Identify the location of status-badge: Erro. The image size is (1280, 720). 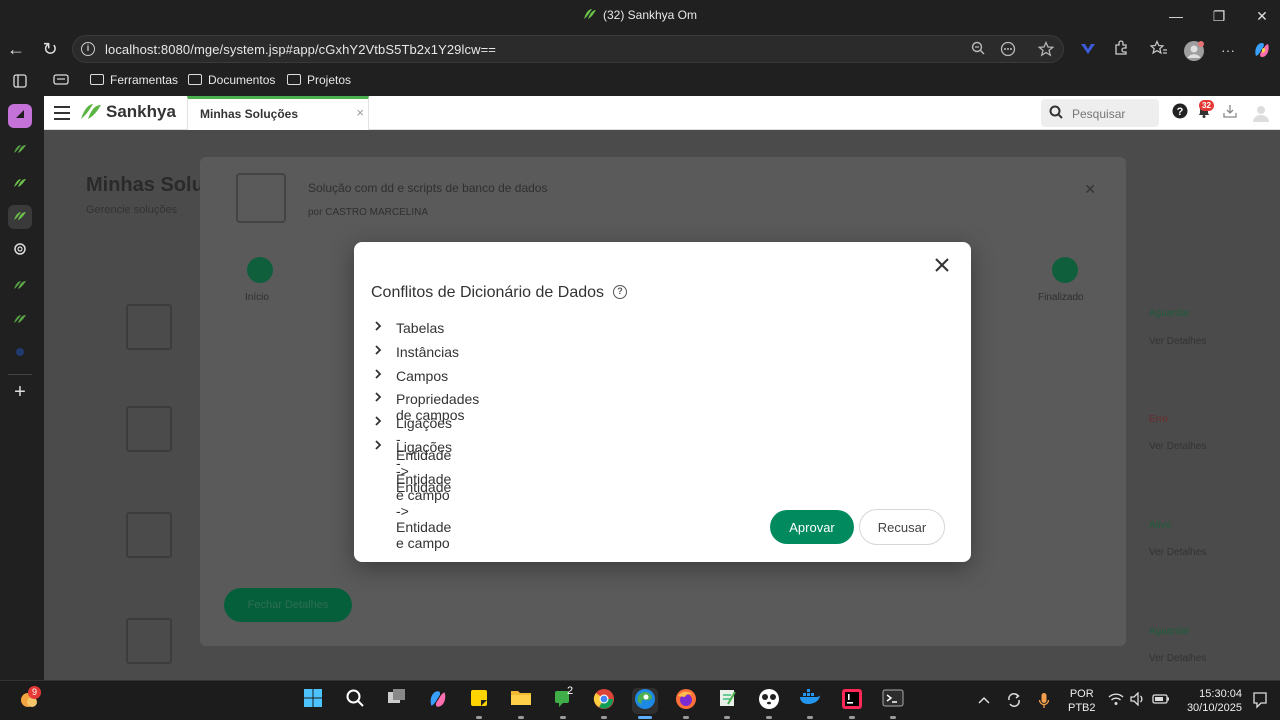
(1158, 419).